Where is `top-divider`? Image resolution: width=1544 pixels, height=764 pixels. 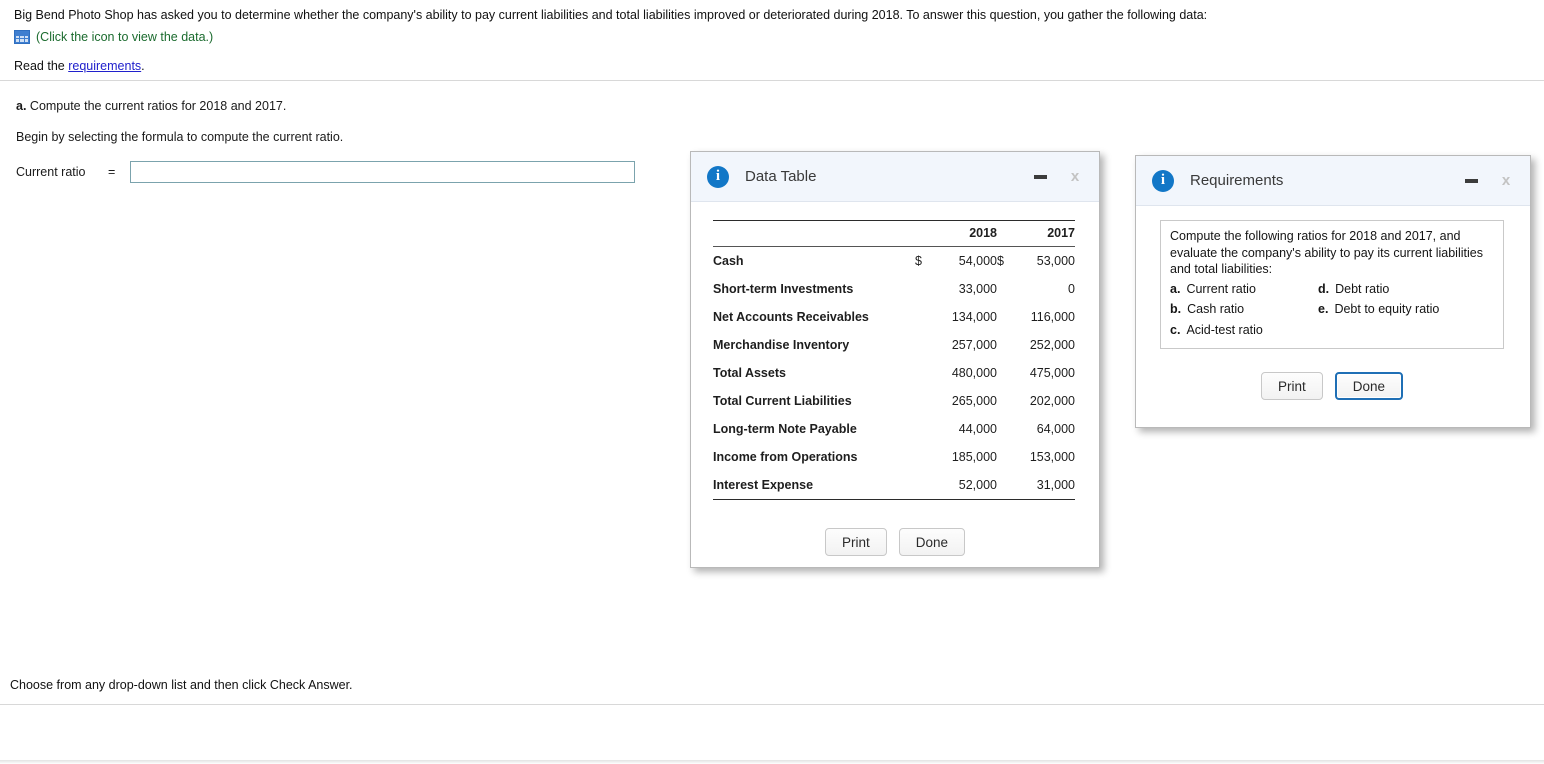
top-divider is located at coordinates (772, 80).